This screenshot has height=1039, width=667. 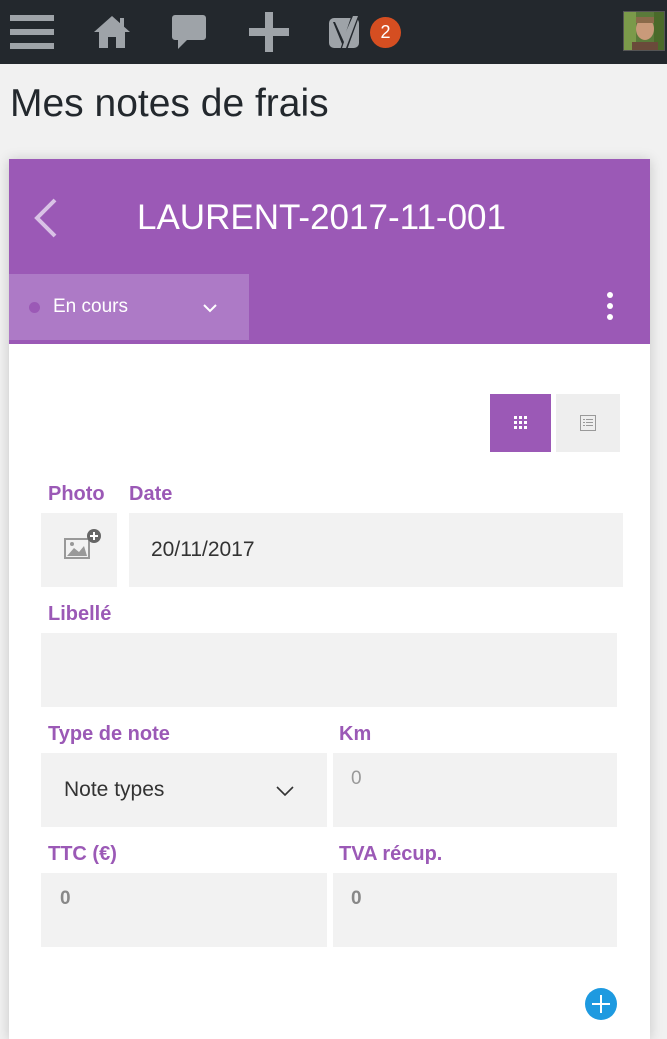 What do you see at coordinates (385, 32) in the screenshot?
I see `notification-badge: 2` at bounding box center [385, 32].